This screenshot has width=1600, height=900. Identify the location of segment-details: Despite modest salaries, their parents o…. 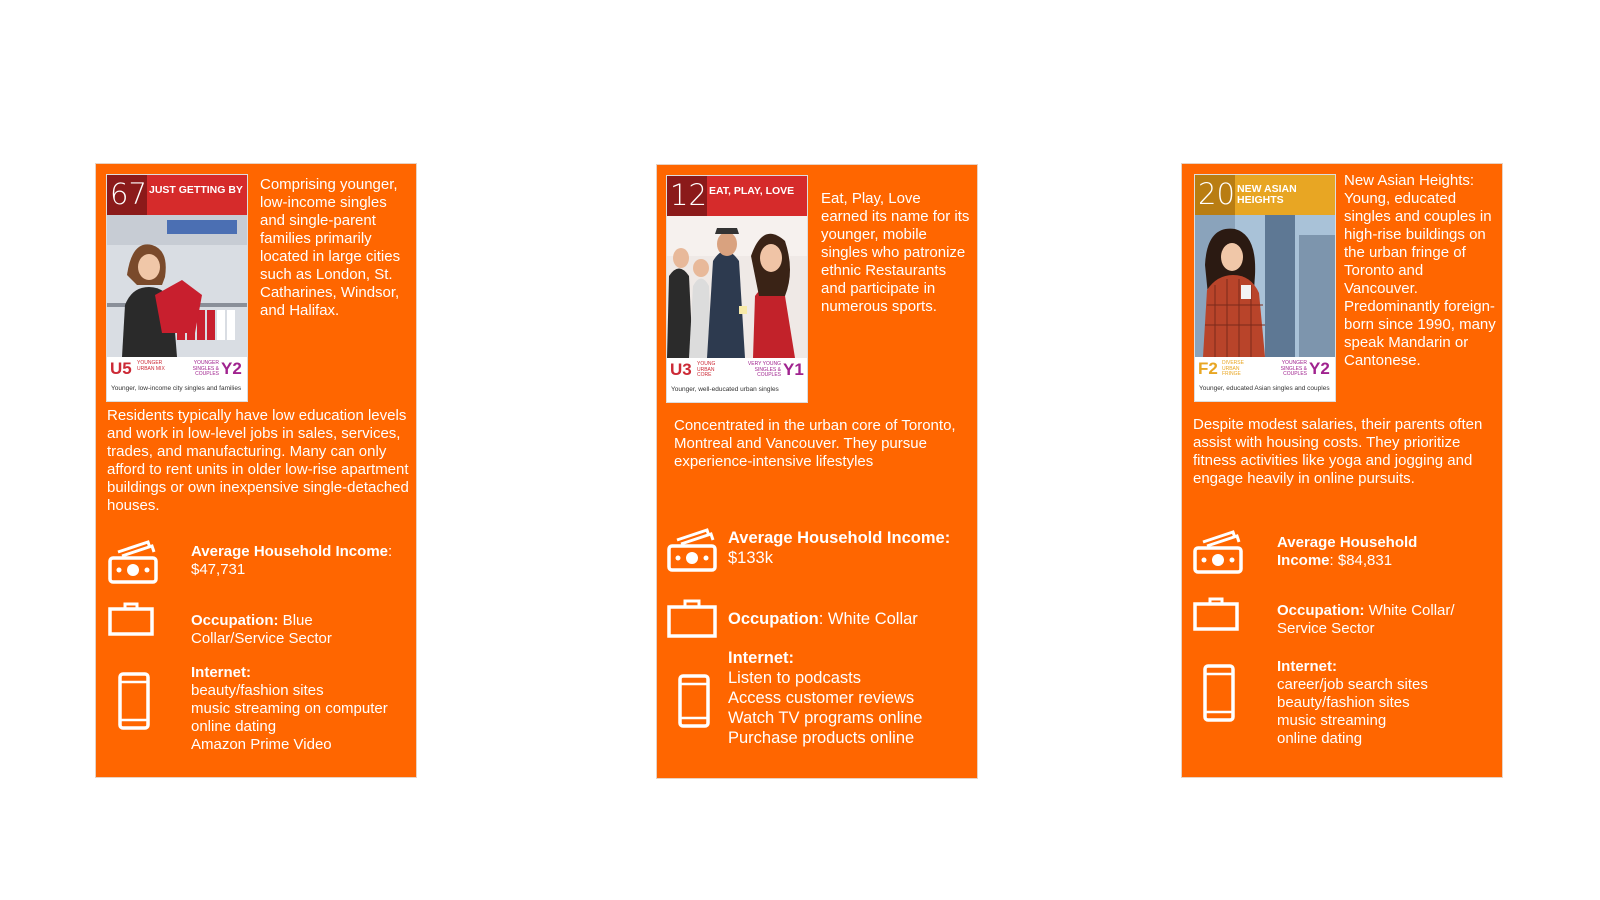
(1338, 451).